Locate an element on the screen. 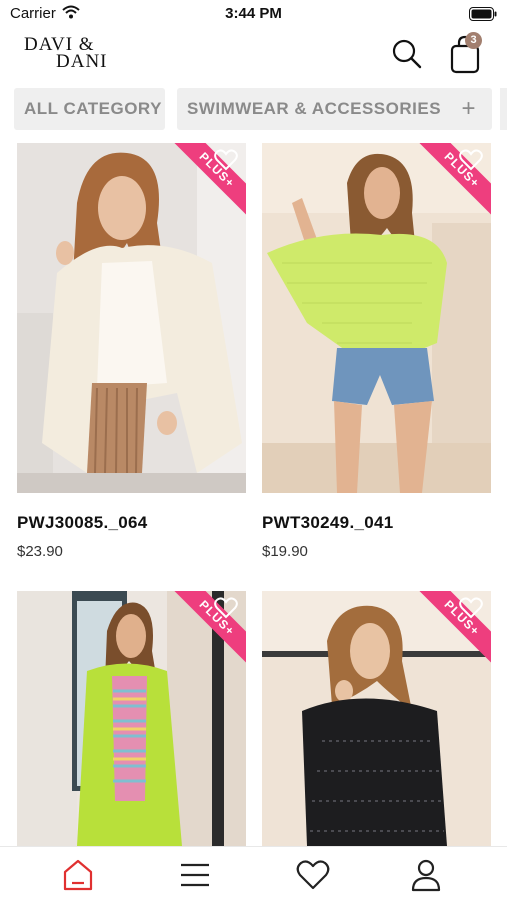 Image resolution: width=507 pixels, height=900 pixels. category-bar: ALL CATEGORY SWIMWEAR & ACCESSORIES + is located at coordinates (253, 109).